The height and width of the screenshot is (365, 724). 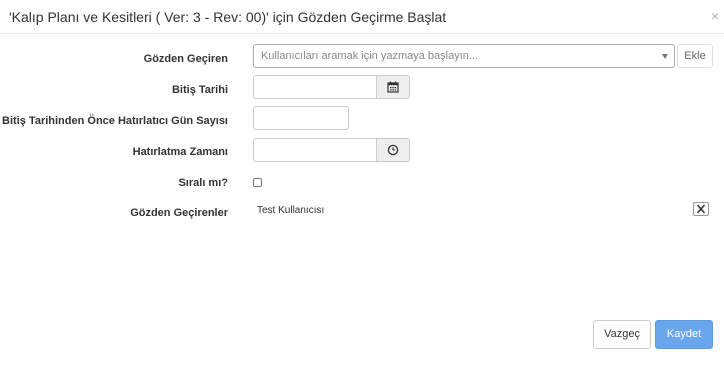 I want to click on reminder-days-input, so click(x=301, y=118).